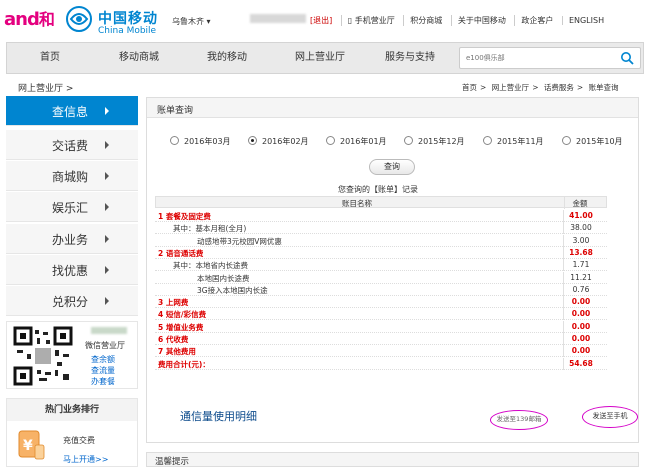  I want to click on month-option-2015-12: 2015年12月, so click(434, 141).